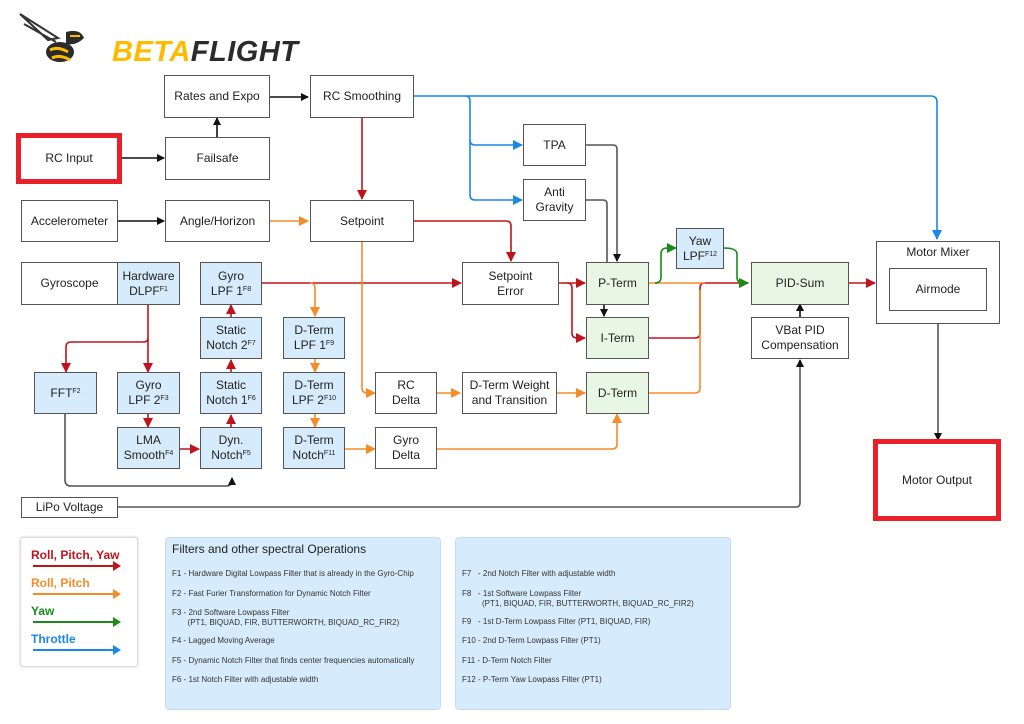  Describe the element at coordinates (531, 640) in the screenshot. I see `note-f10: F10 - 2nd D-Term Lowpass Filter (PT1)` at that location.